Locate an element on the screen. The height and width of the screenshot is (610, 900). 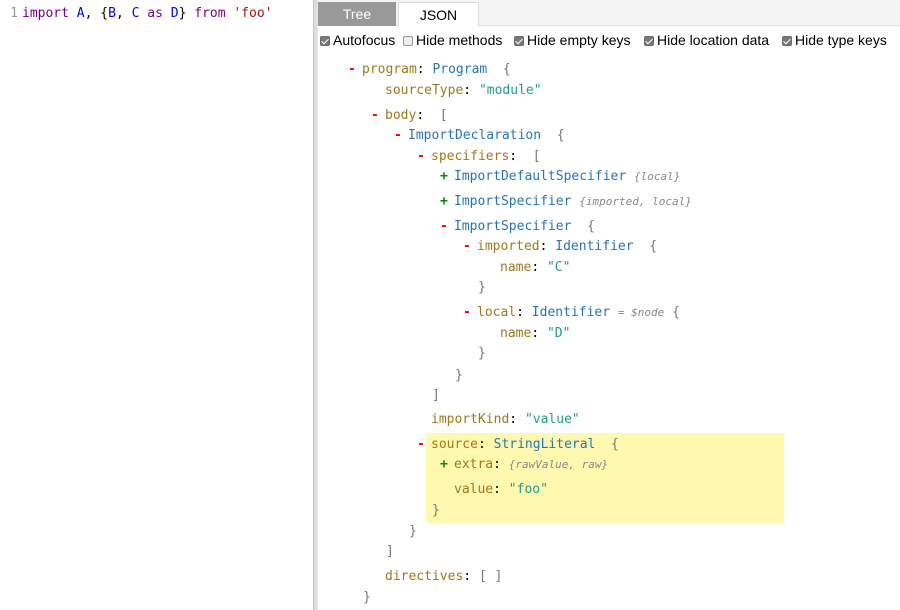
keyword-import: import is located at coordinates (45, 13).